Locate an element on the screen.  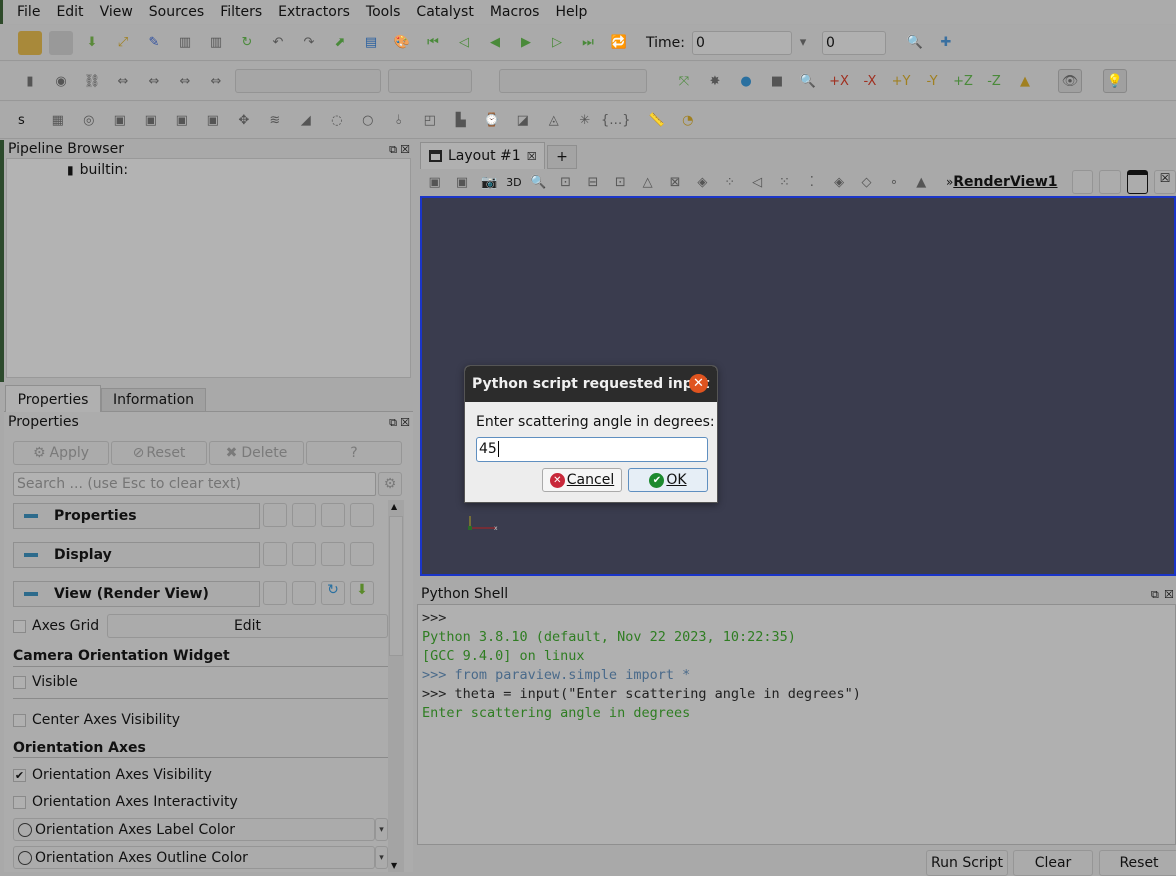
reset-camera-icon: ⤧ is located at coordinates (684, 81).